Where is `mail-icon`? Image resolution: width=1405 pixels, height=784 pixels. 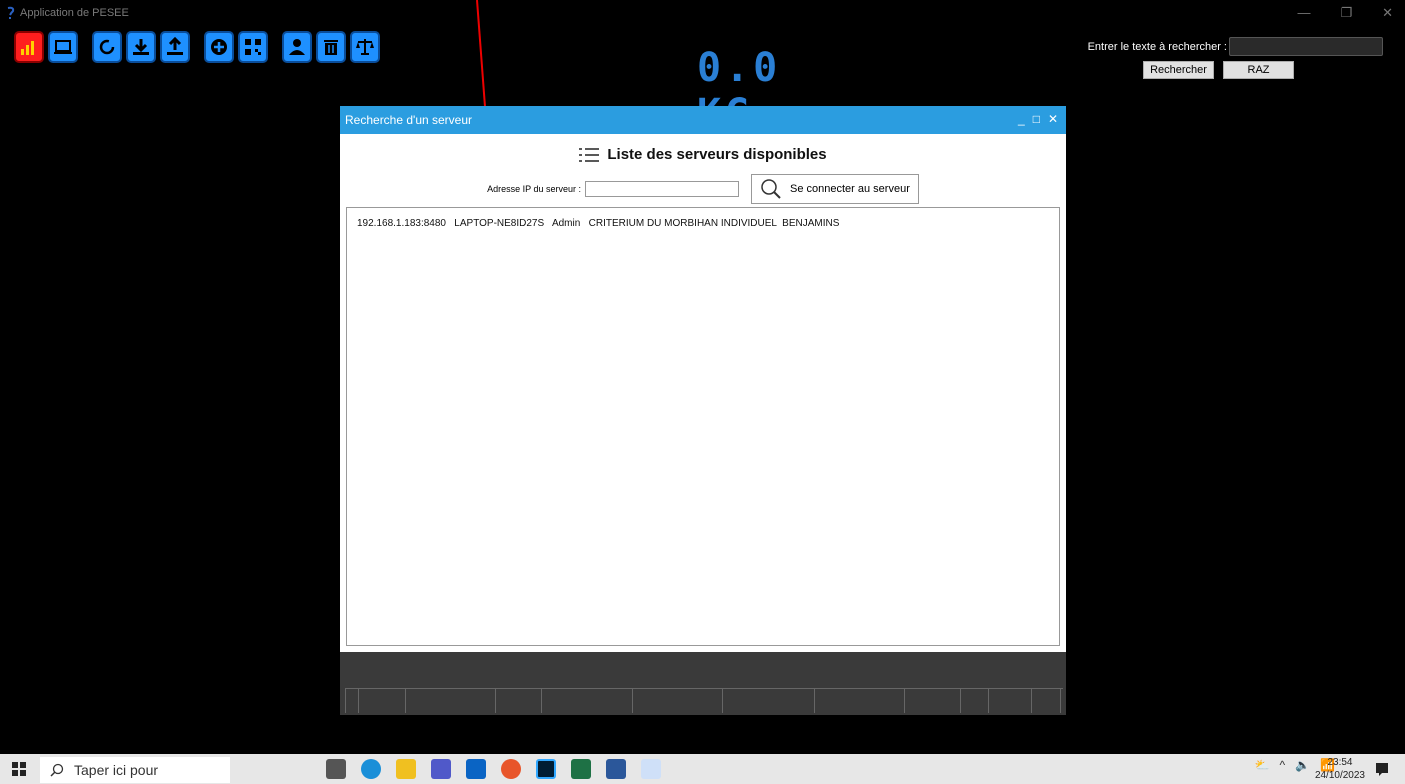 mail-icon is located at coordinates (476, 769).